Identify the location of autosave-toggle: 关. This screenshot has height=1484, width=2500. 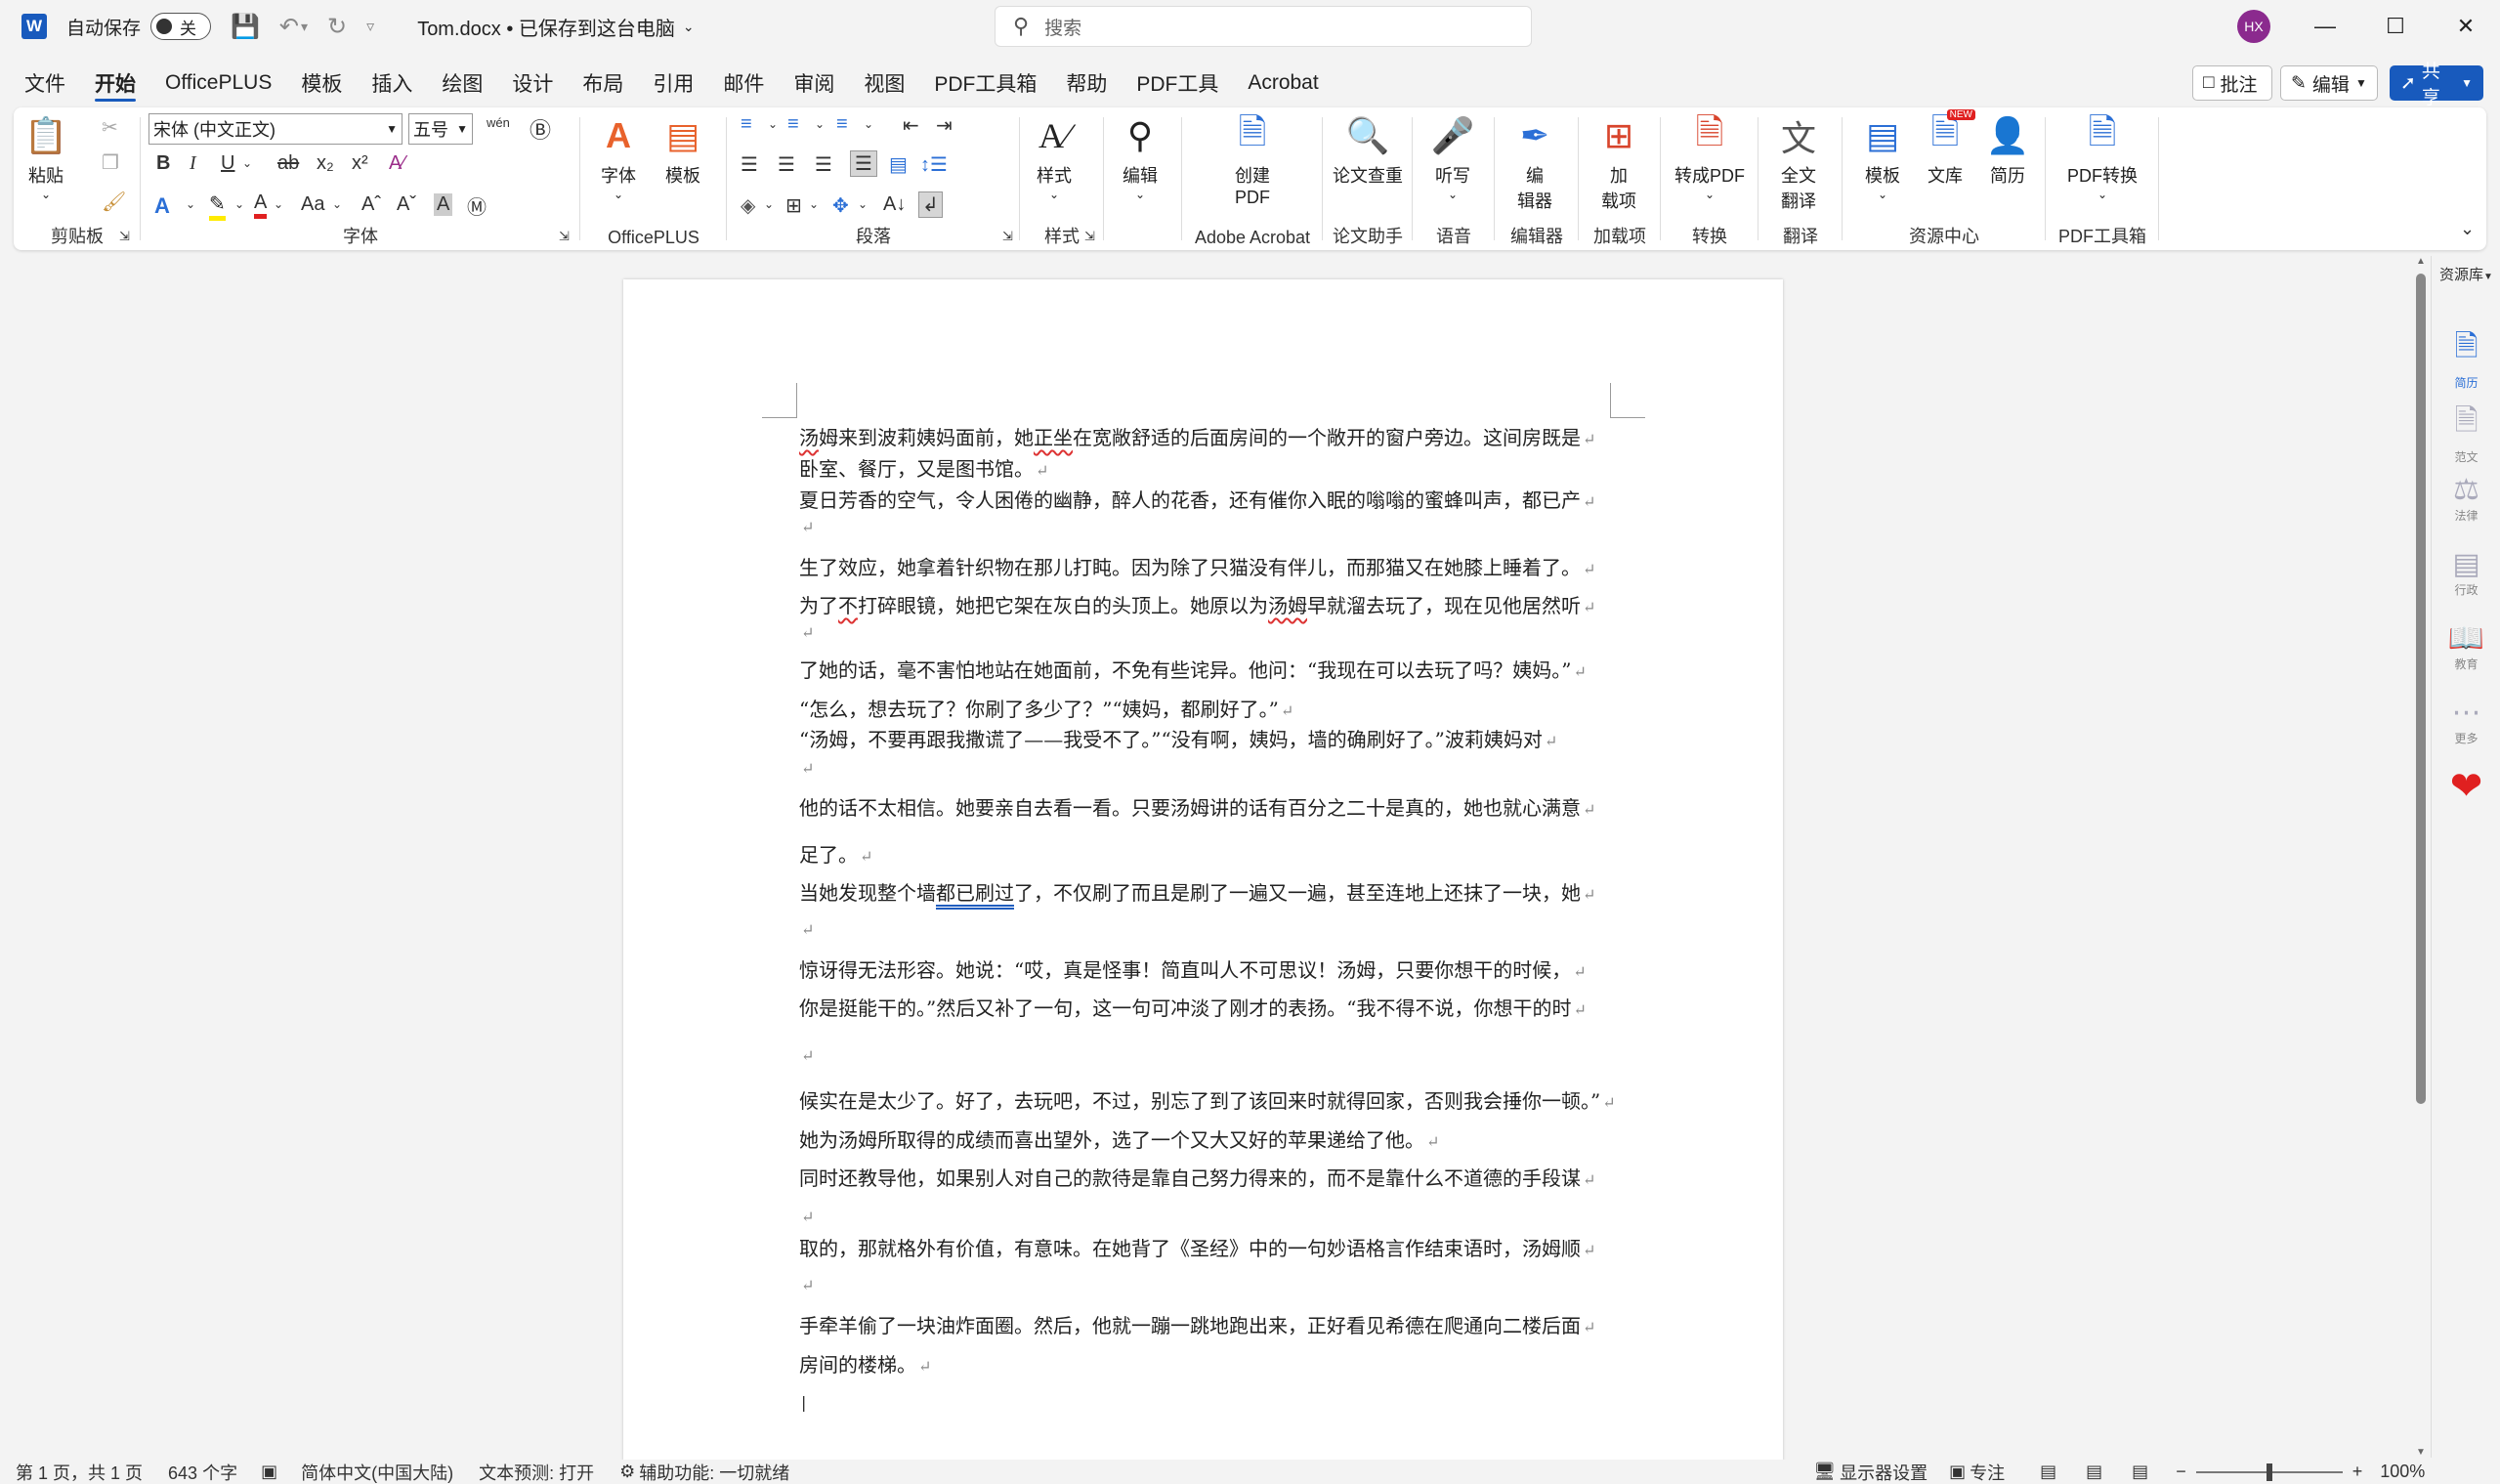
(181, 26).